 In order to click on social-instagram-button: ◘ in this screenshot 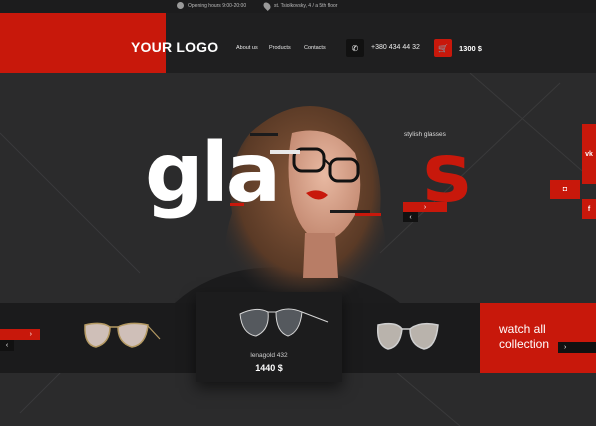, I will do `click(565, 189)`.